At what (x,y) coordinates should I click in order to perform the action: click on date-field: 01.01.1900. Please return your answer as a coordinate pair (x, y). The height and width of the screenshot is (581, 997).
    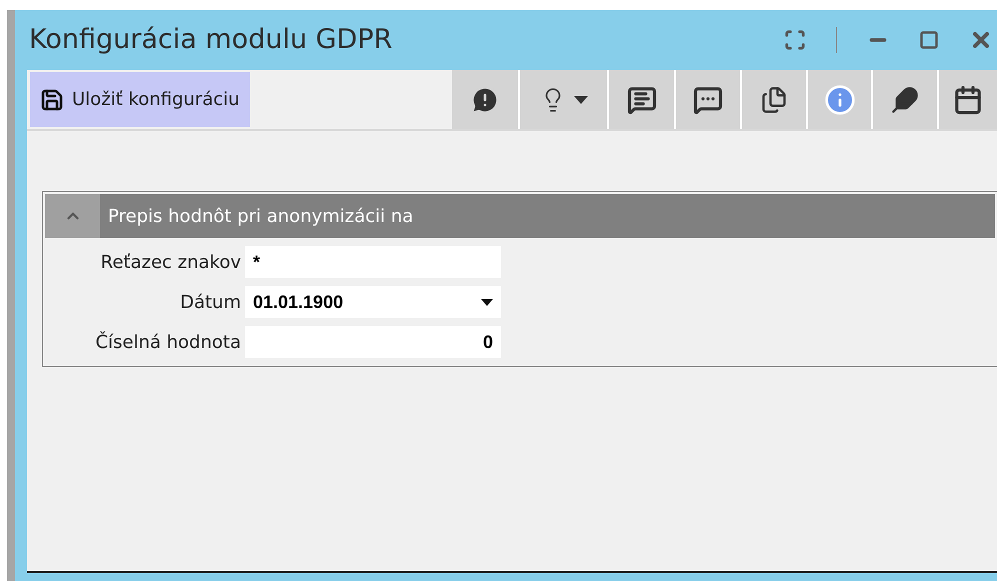
    Looking at the image, I should click on (373, 302).